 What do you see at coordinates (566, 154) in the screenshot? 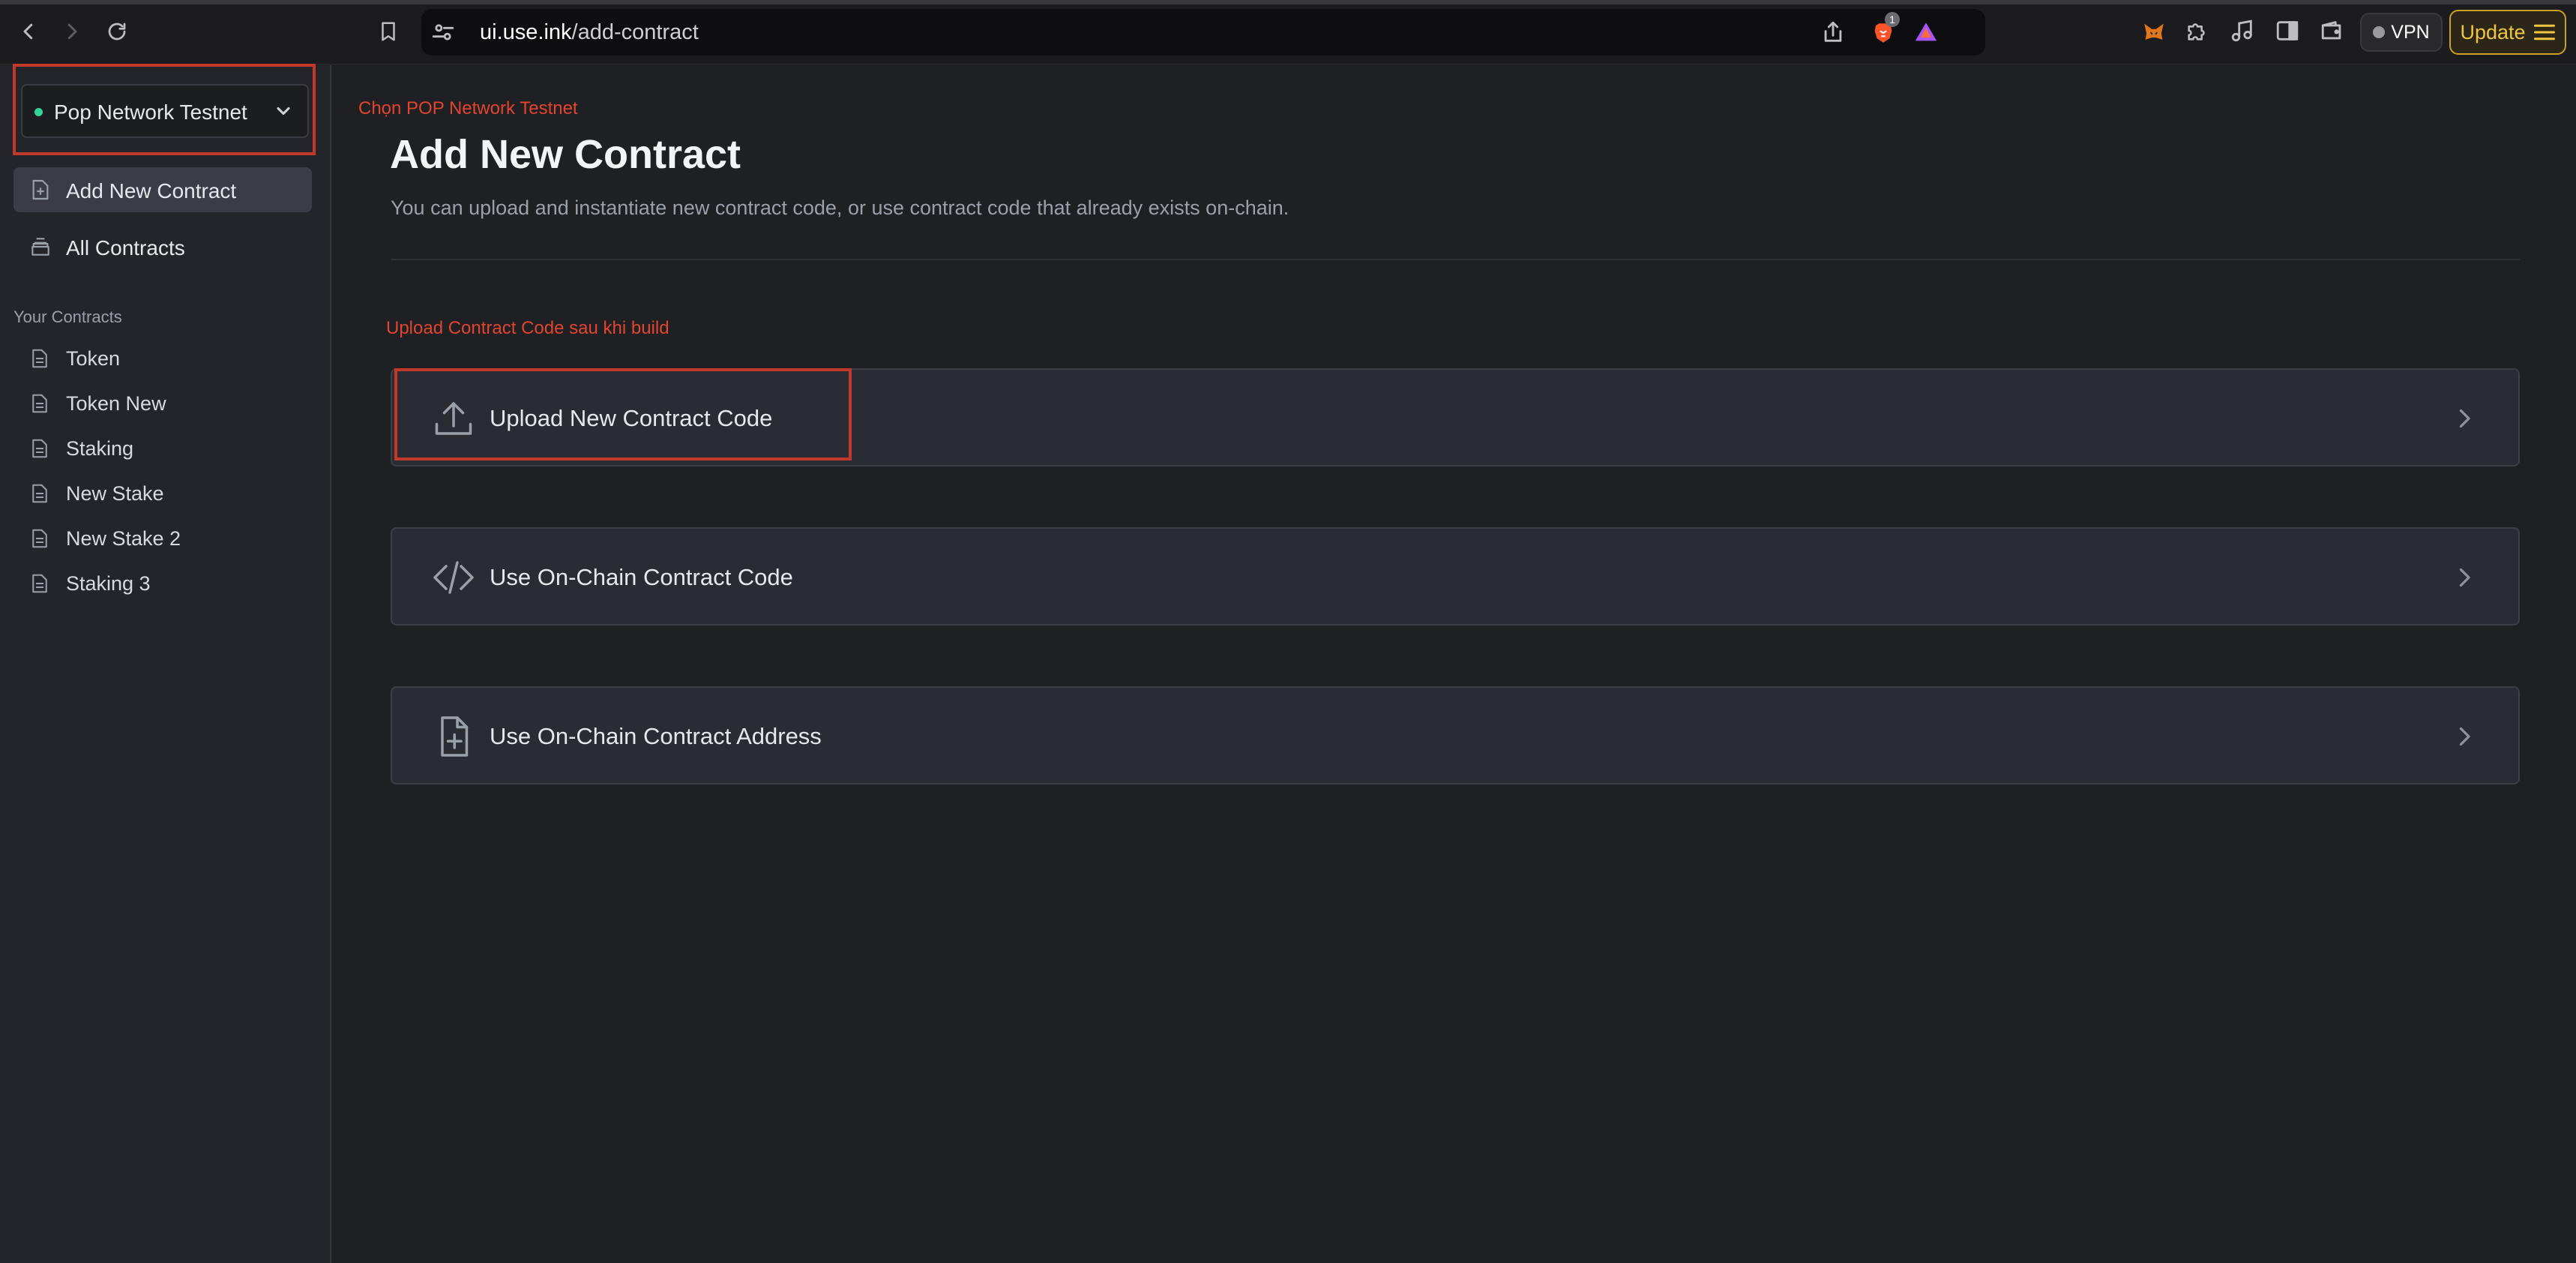
I see `page-title: Add New Contract` at bounding box center [566, 154].